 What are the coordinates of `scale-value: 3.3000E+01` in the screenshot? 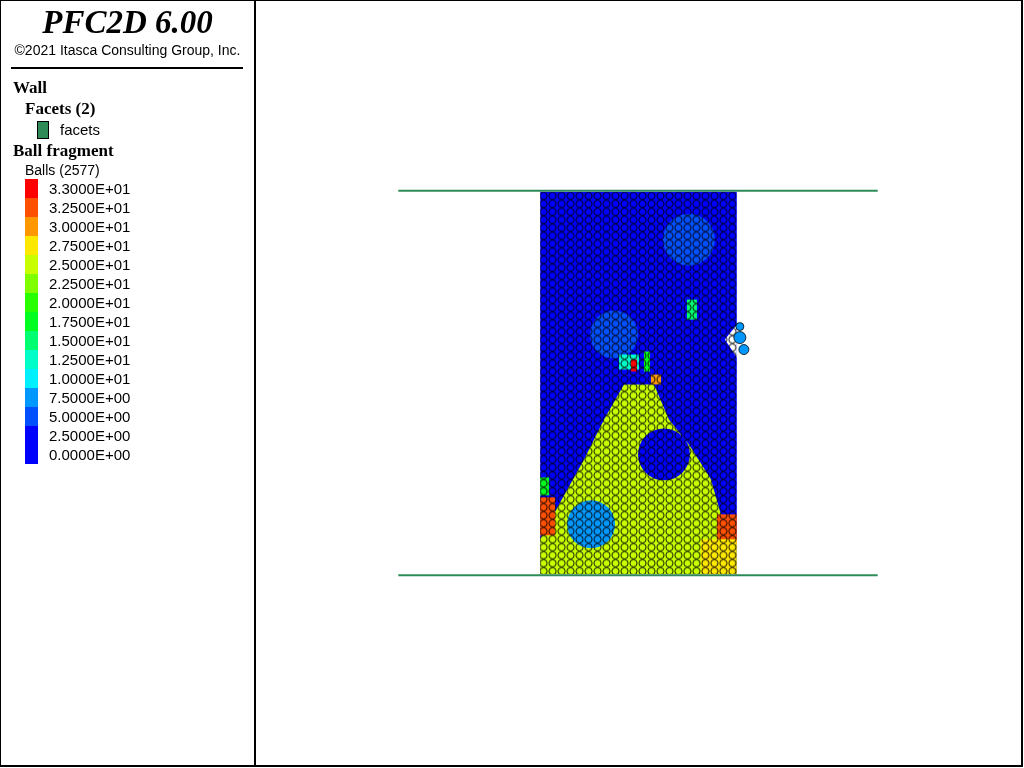 It's located at (90, 188).